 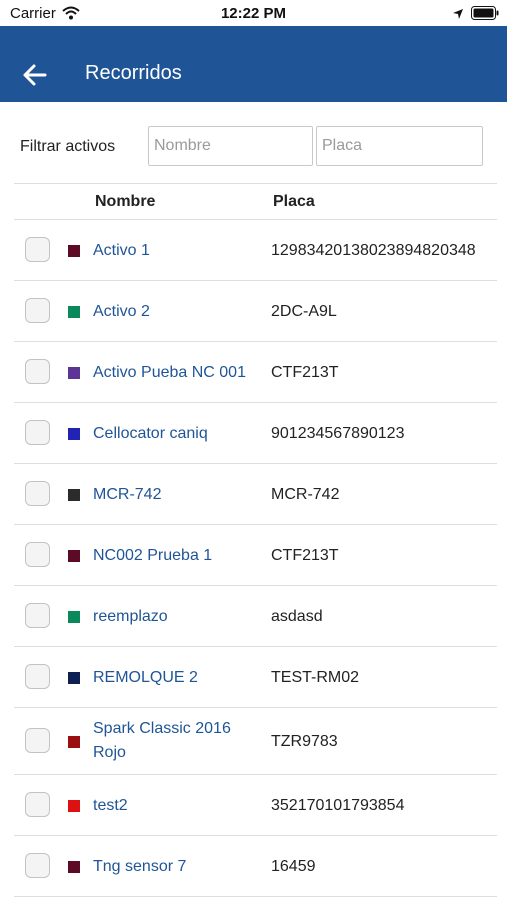 What do you see at coordinates (180, 617) in the screenshot?
I see `asset-name-link: reemplazo` at bounding box center [180, 617].